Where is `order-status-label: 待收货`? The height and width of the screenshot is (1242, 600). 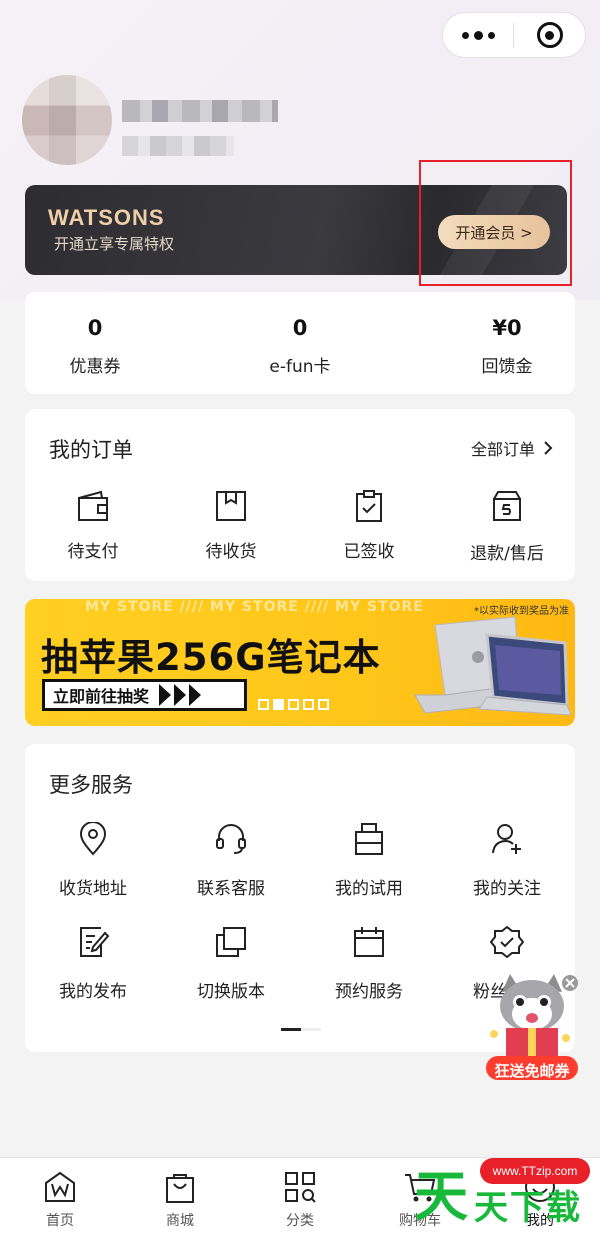
order-status-label: 待收货 is located at coordinates (231, 552).